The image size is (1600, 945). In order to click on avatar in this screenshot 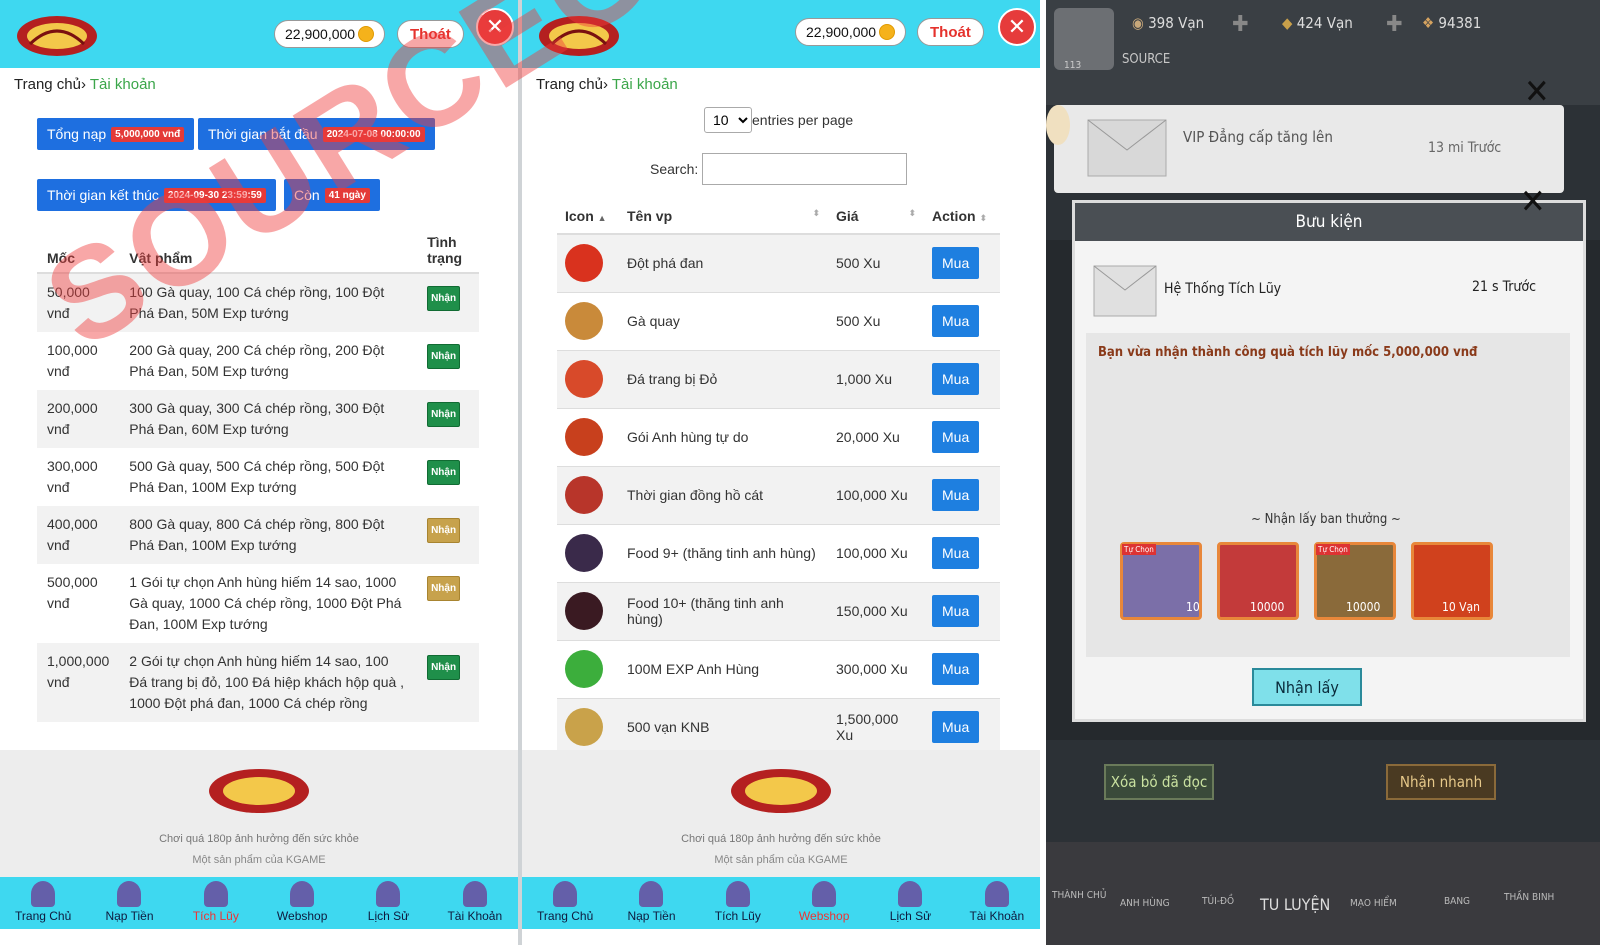, I will do `click(1084, 39)`.